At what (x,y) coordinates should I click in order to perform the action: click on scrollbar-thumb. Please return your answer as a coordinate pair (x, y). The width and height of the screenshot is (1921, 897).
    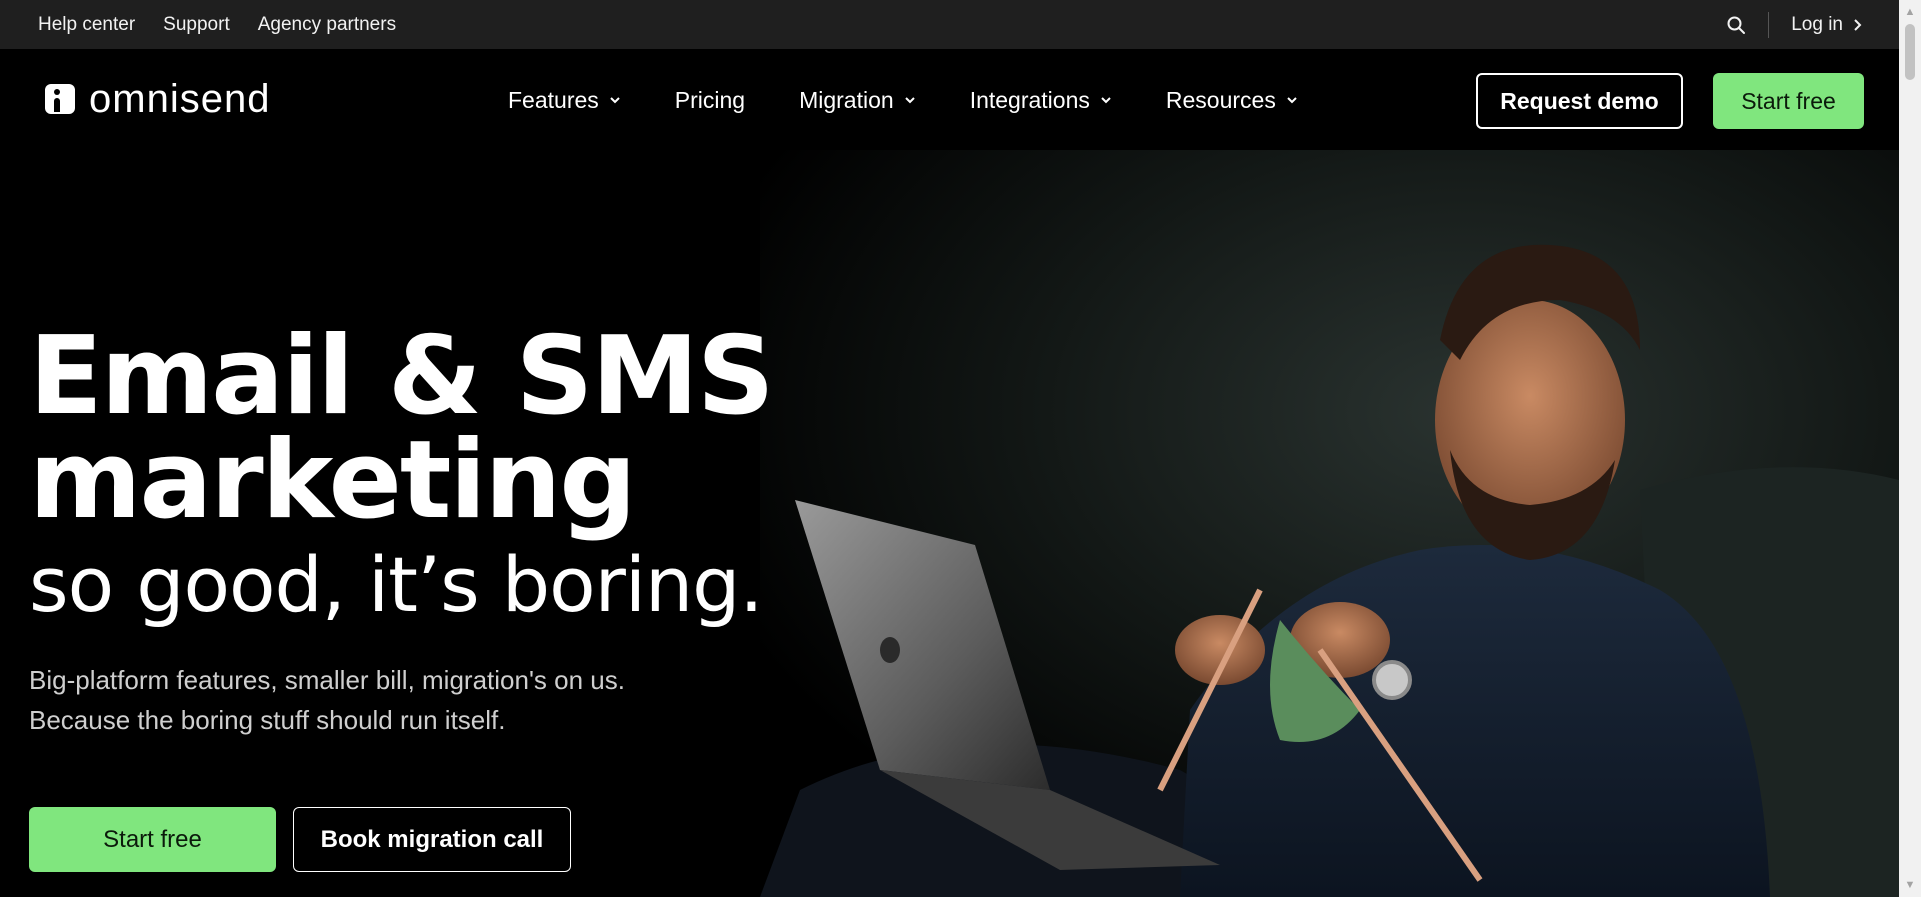
    Looking at the image, I should click on (1910, 52).